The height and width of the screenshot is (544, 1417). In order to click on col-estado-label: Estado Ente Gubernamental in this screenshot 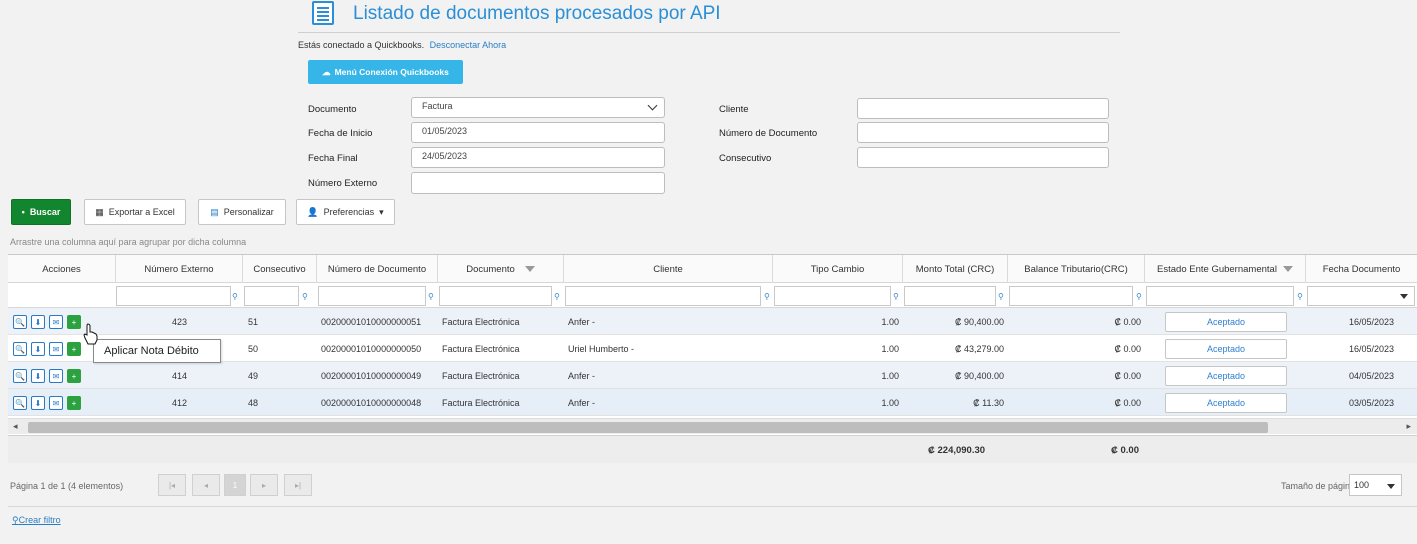, I will do `click(1217, 269)`.